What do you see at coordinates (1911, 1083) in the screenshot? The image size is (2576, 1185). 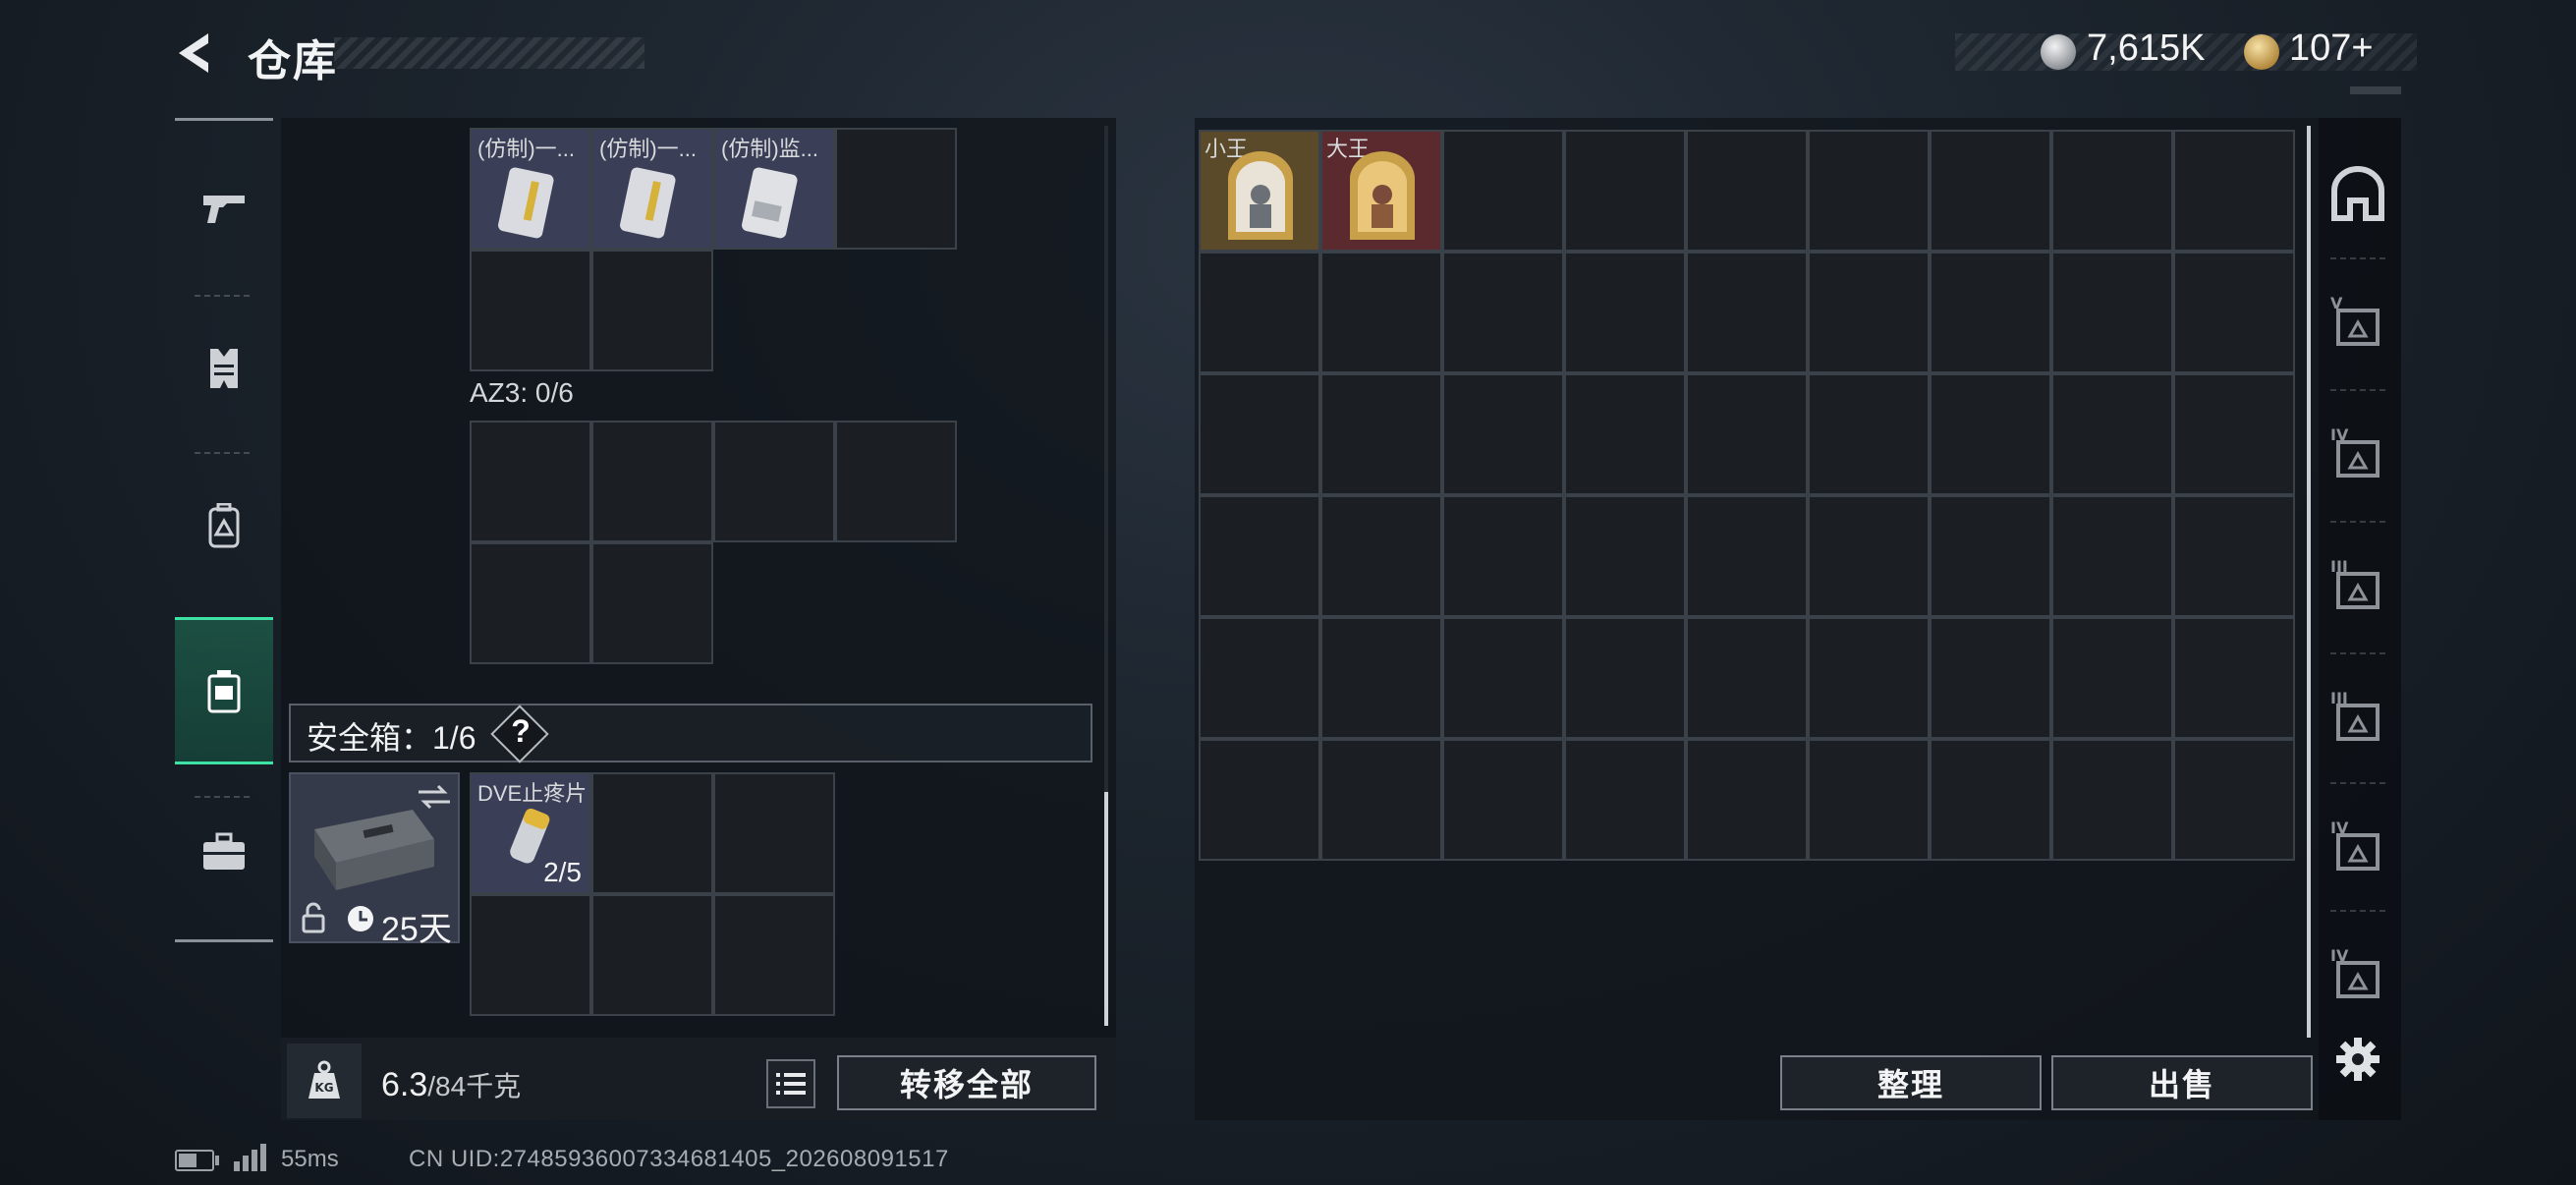 I see `sort-button: 整理` at bounding box center [1911, 1083].